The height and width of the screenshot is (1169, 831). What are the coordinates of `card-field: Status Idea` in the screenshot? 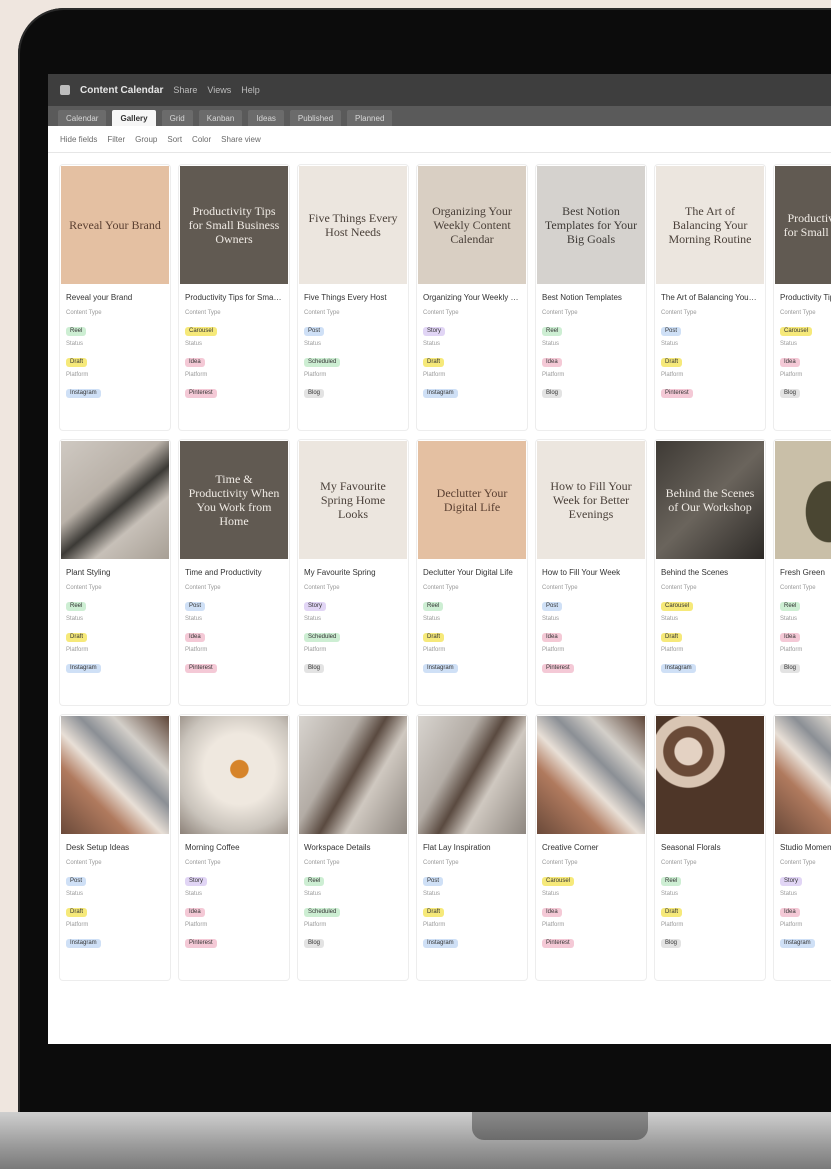 It's located at (802, 902).